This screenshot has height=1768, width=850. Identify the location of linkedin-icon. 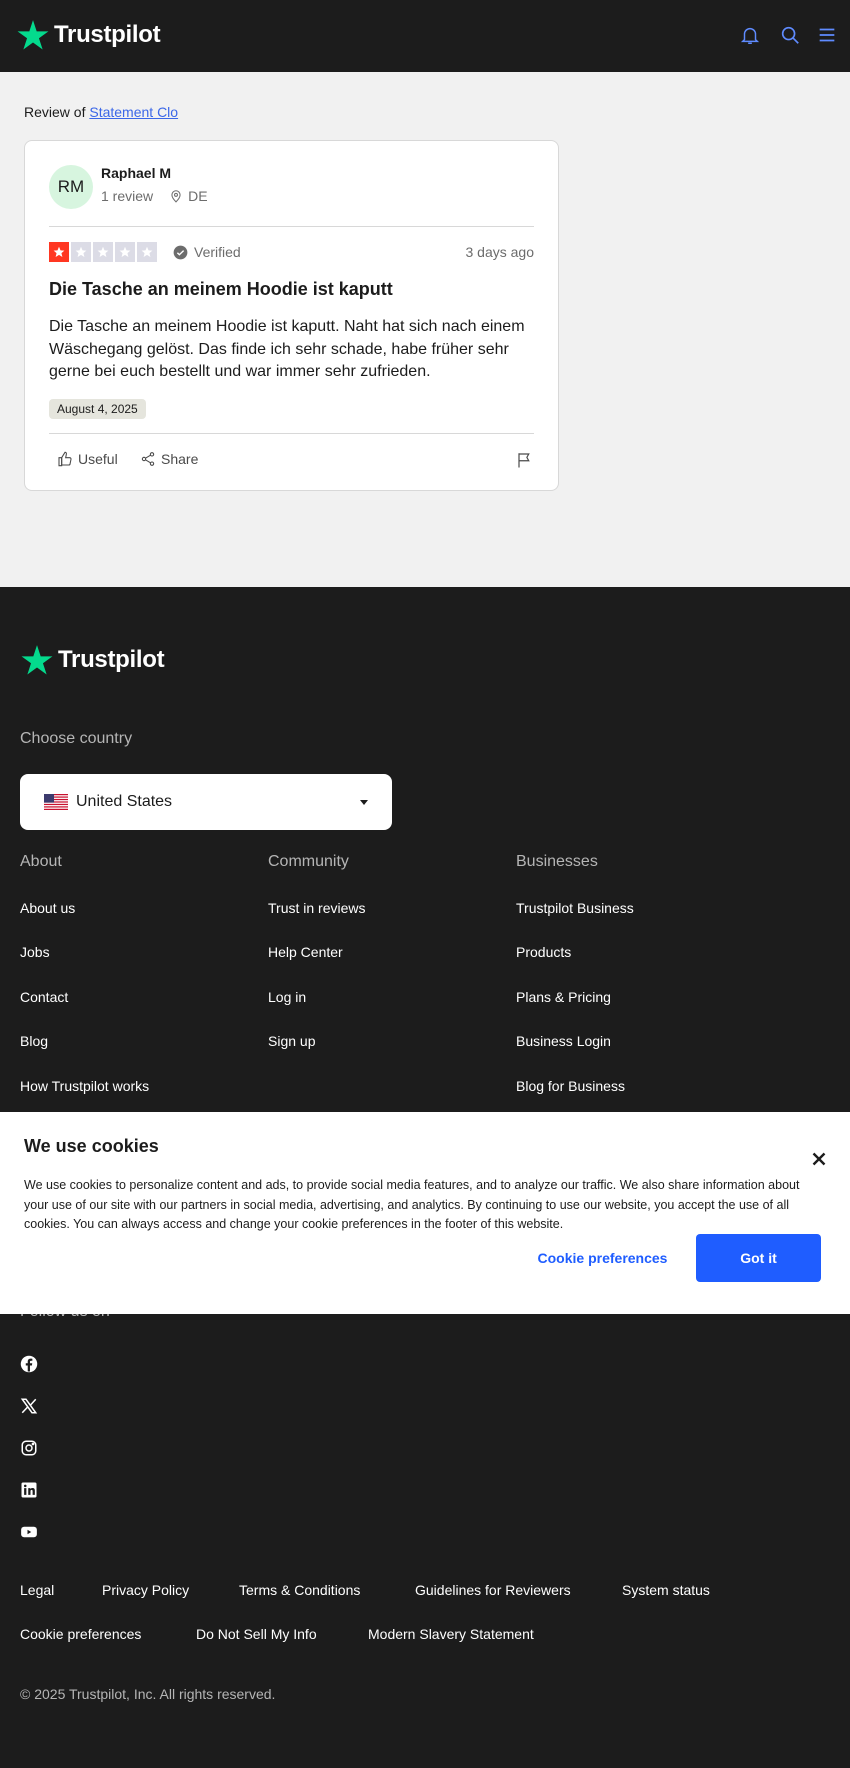
(29, 1490).